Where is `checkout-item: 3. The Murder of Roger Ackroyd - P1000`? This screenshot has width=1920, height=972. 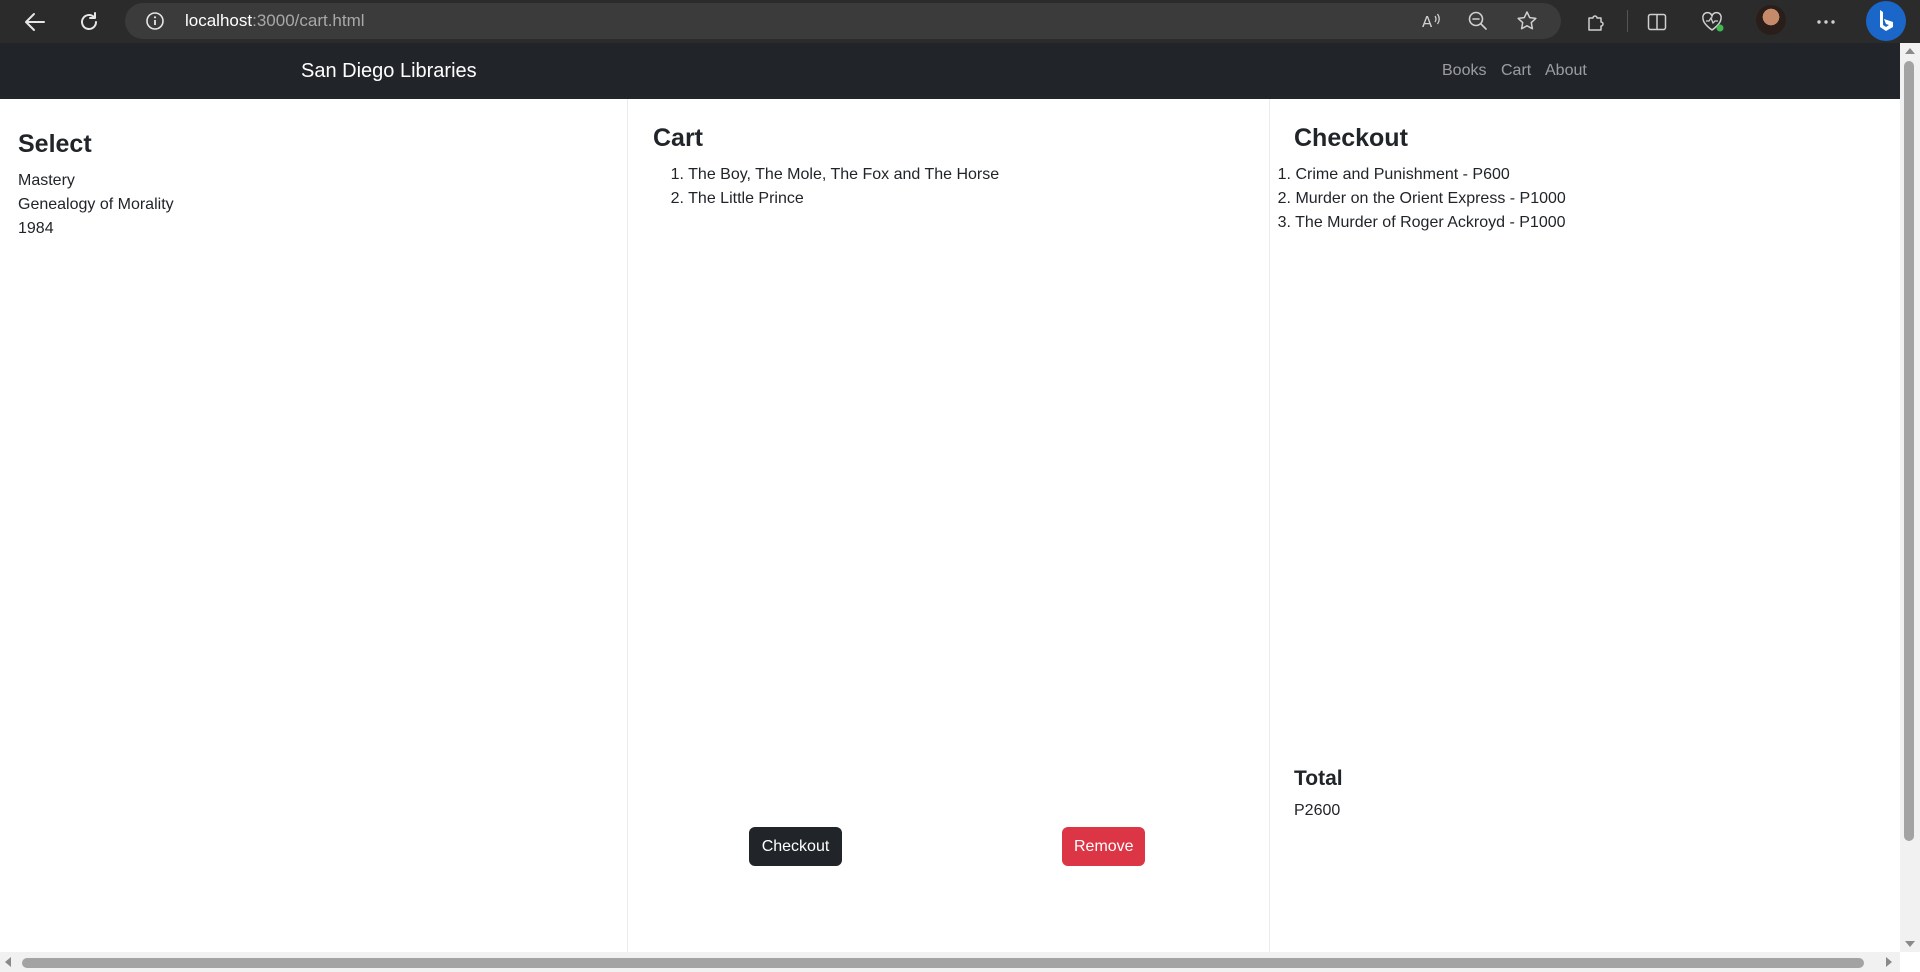 checkout-item: 3. The Murder of Roger Ackroyd - P1000 is located at coordinates (1421, 223).